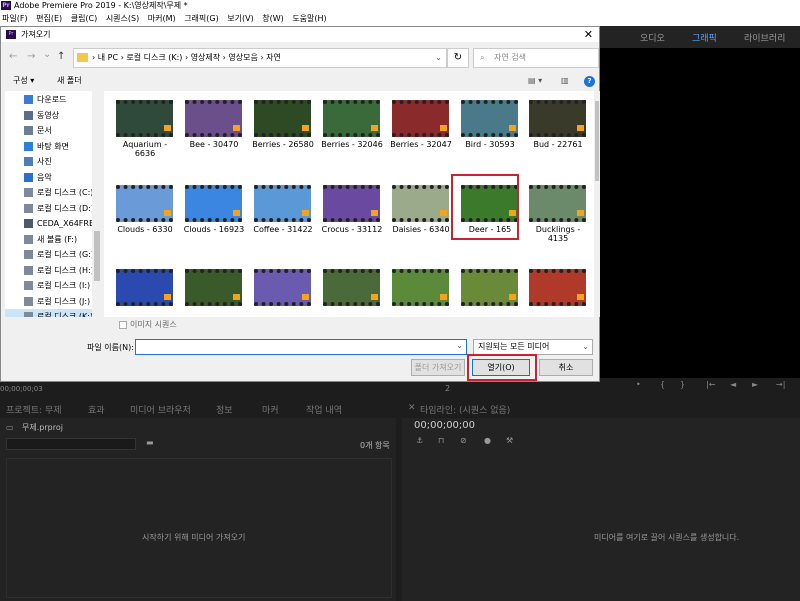 This screenshot has height=601, width=800. Describe the element at coordinates (502, 367) in the screenshot. I see `open-button-highlight` at that location.